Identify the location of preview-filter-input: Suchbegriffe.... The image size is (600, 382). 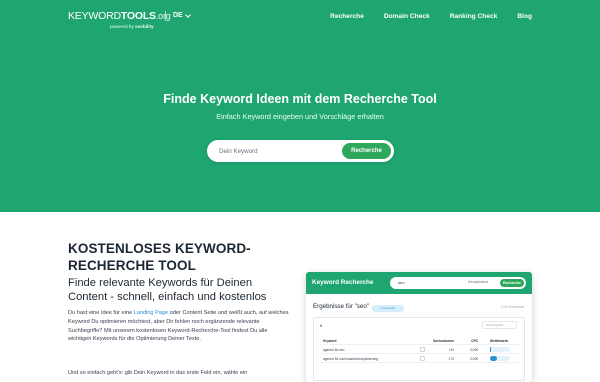
(499, 325).